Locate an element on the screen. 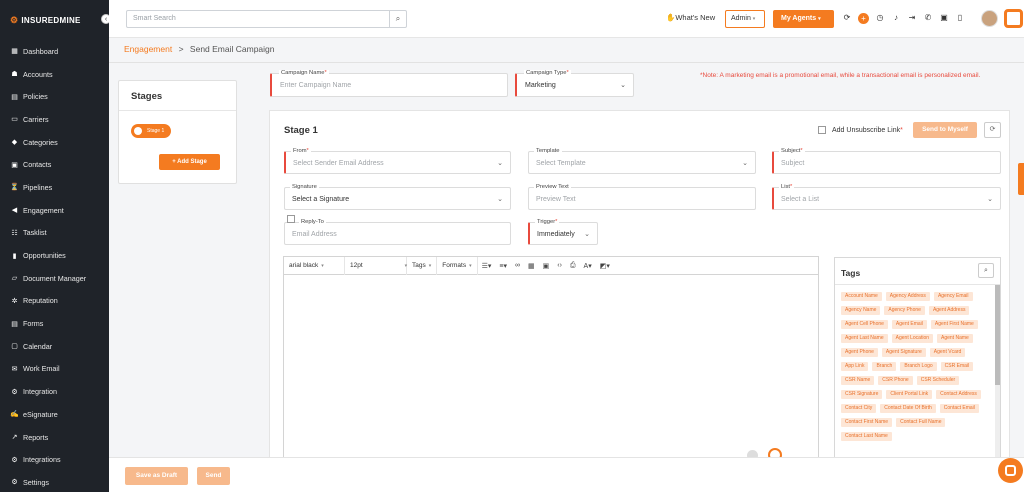 This screenshot has height=492, width=1024. list-select: List* Select a List ⌄ is located at coordinates (886, 197).